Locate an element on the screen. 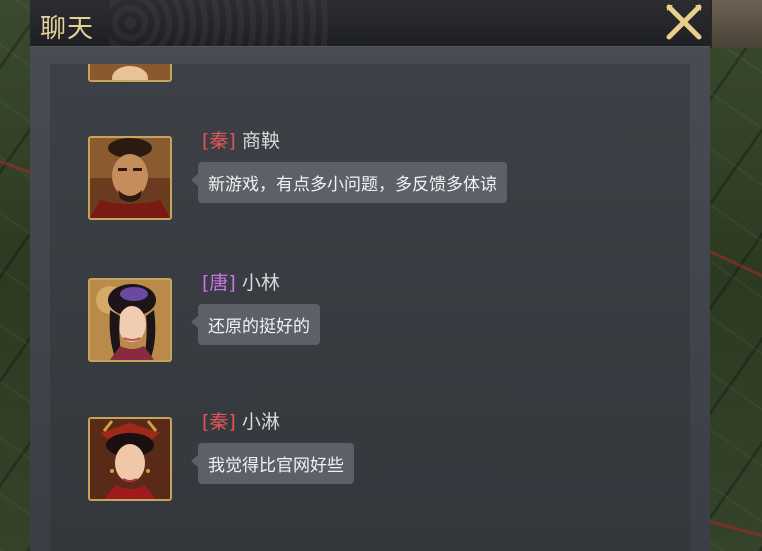  close-button is located at coordinates (684, 22).